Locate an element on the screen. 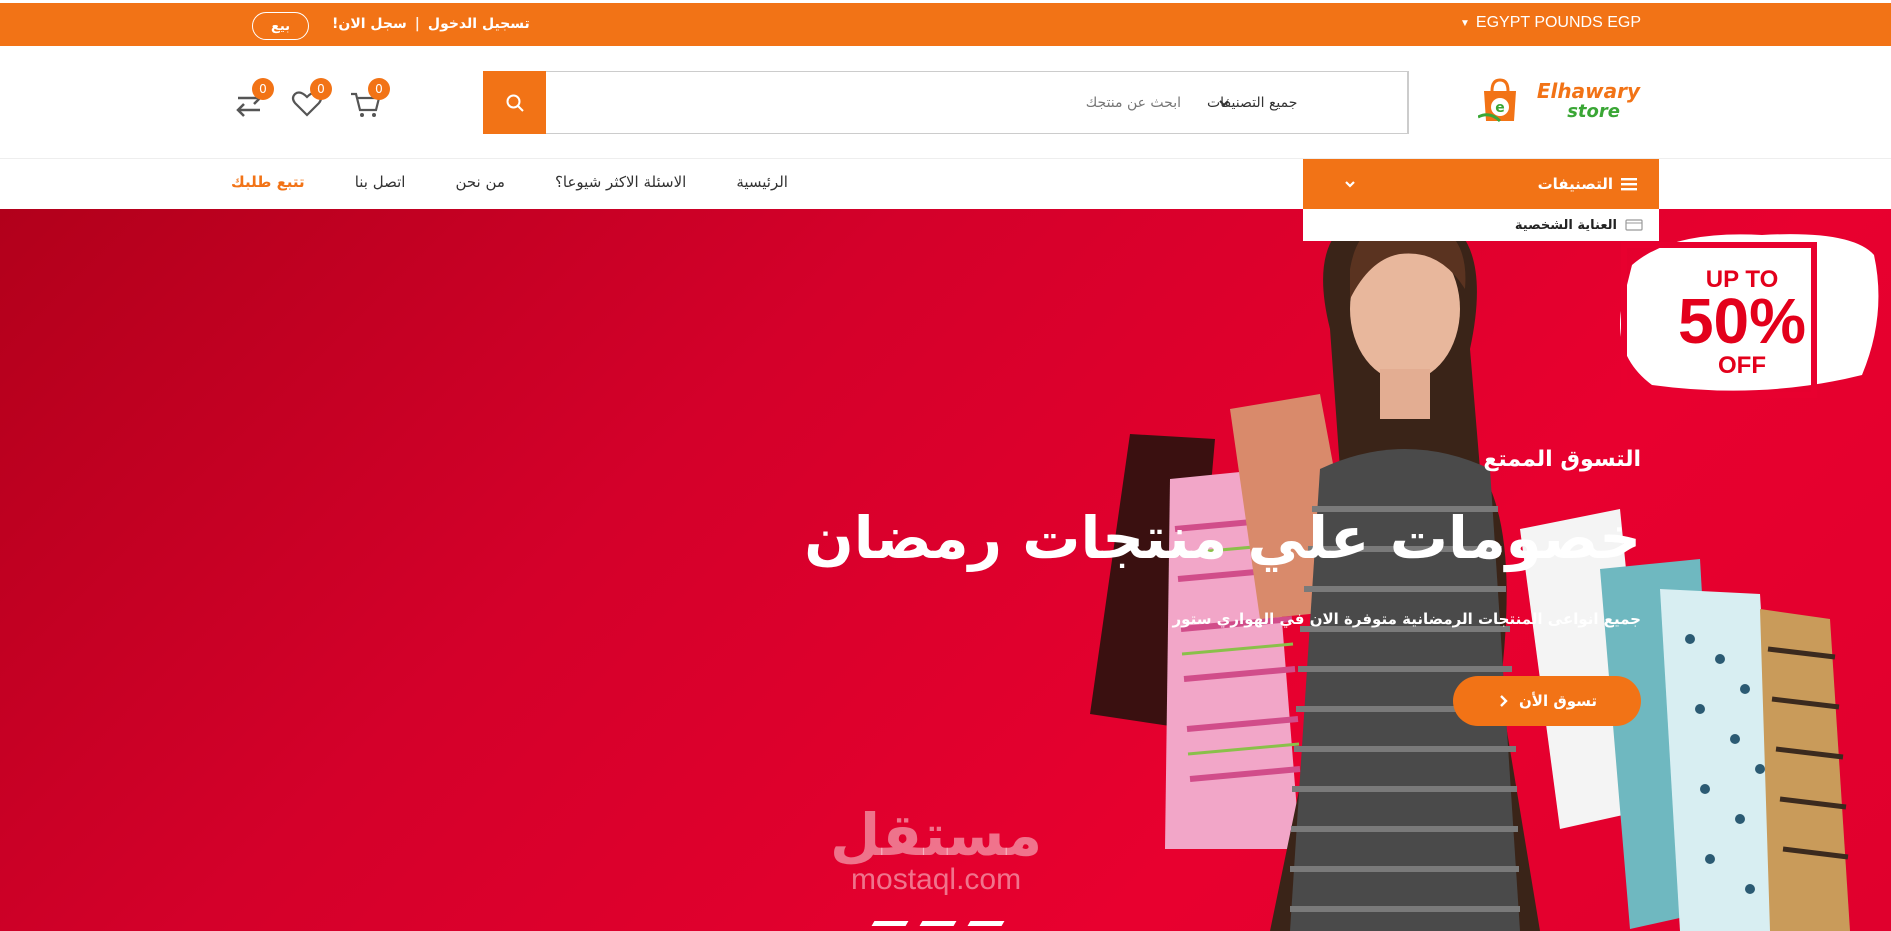 This screenshot has width=1891, height=931. cart-count-badge: 0 is located at coordinates (379, 89).